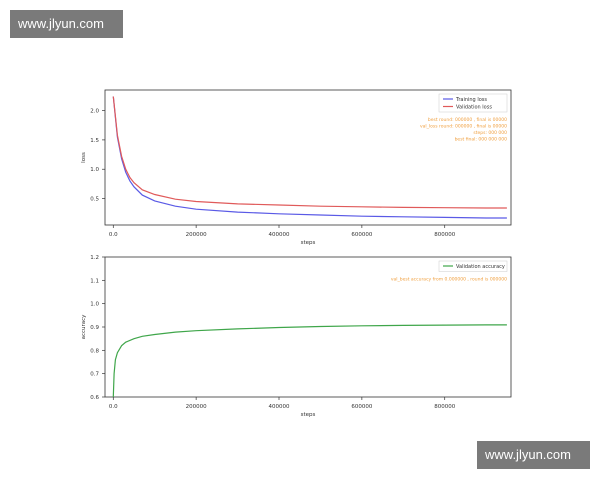 The height and width of the screenshot is (480, 600). I want to click on y-tick-label: 0.7, so click(94, 375).